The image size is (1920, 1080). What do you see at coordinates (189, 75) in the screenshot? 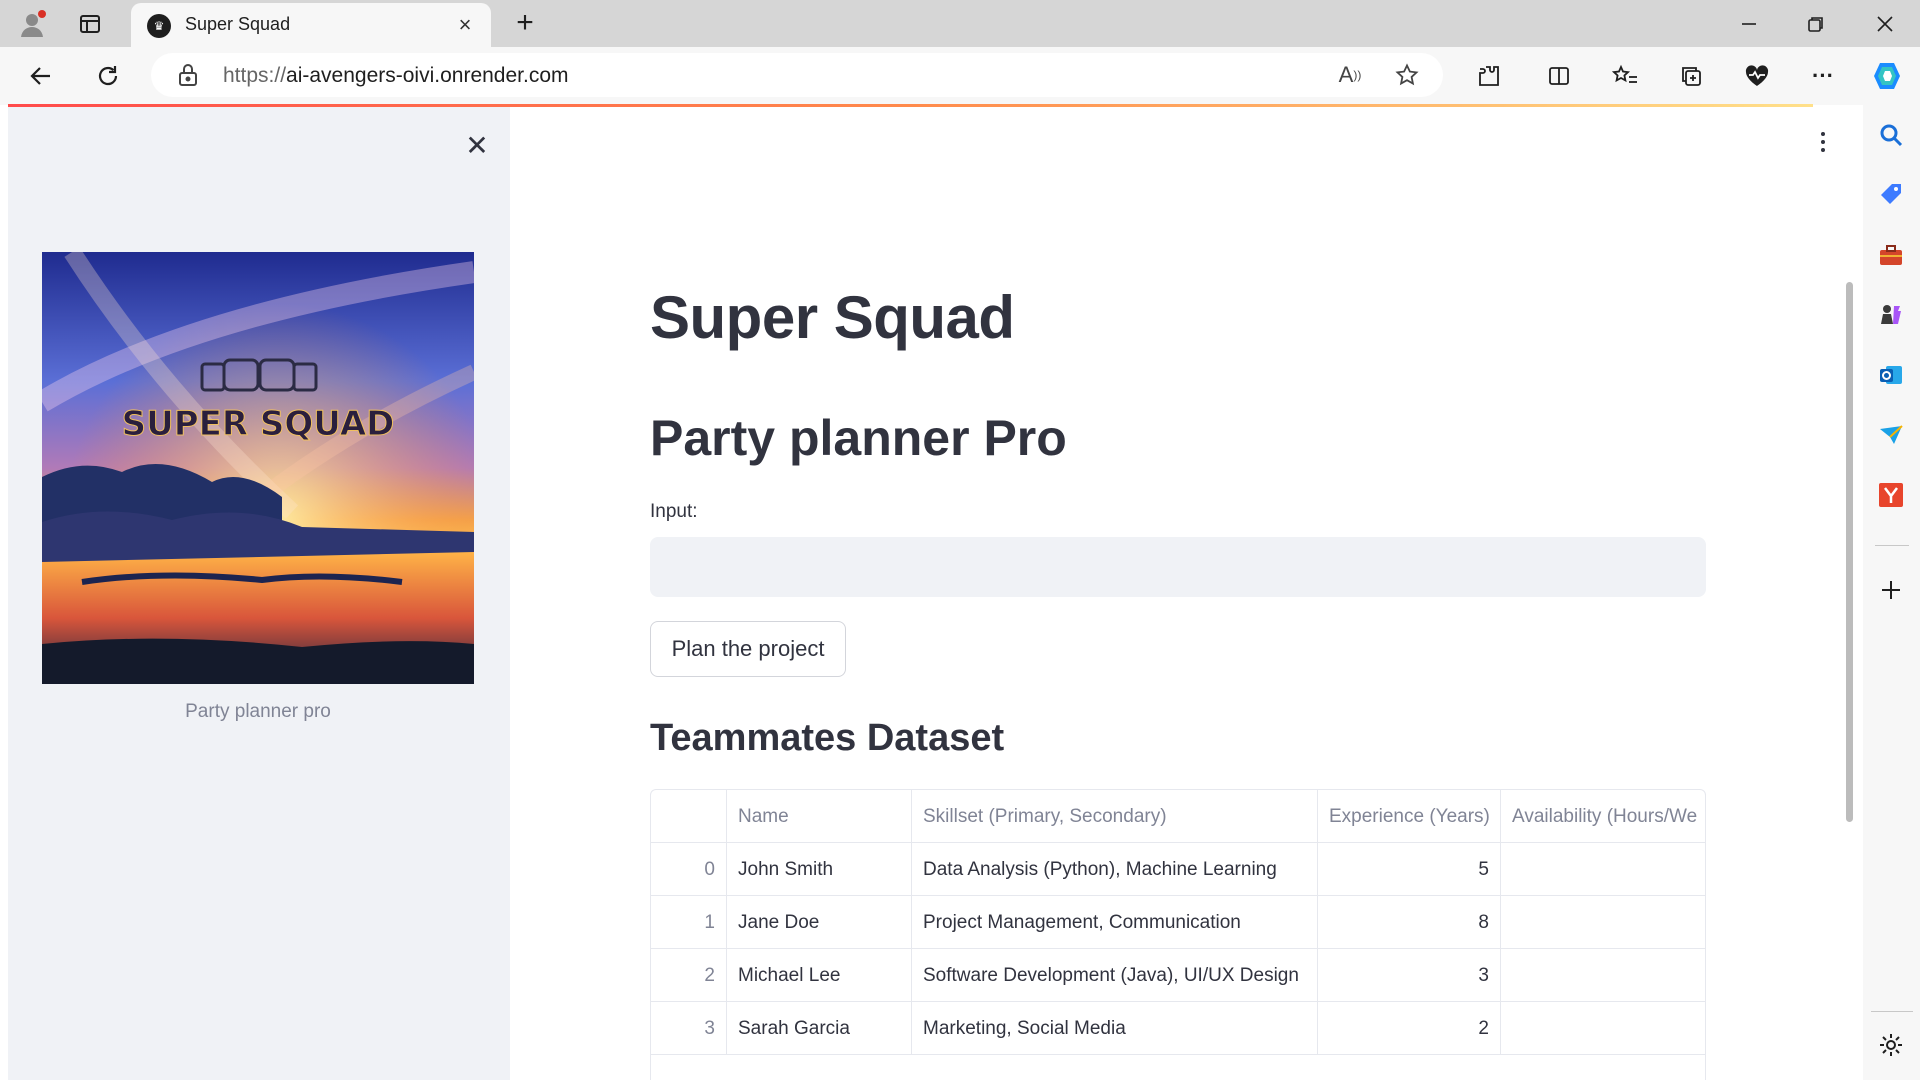
I see `lock-icon` at bounding box center [189, 75].